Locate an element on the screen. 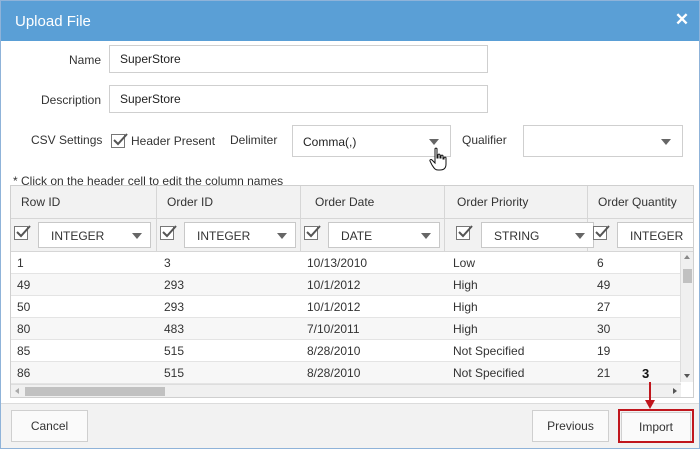 The width and height of the screenshot is (700, 449). scroll-down-icon is located at coordinates (687, 376).